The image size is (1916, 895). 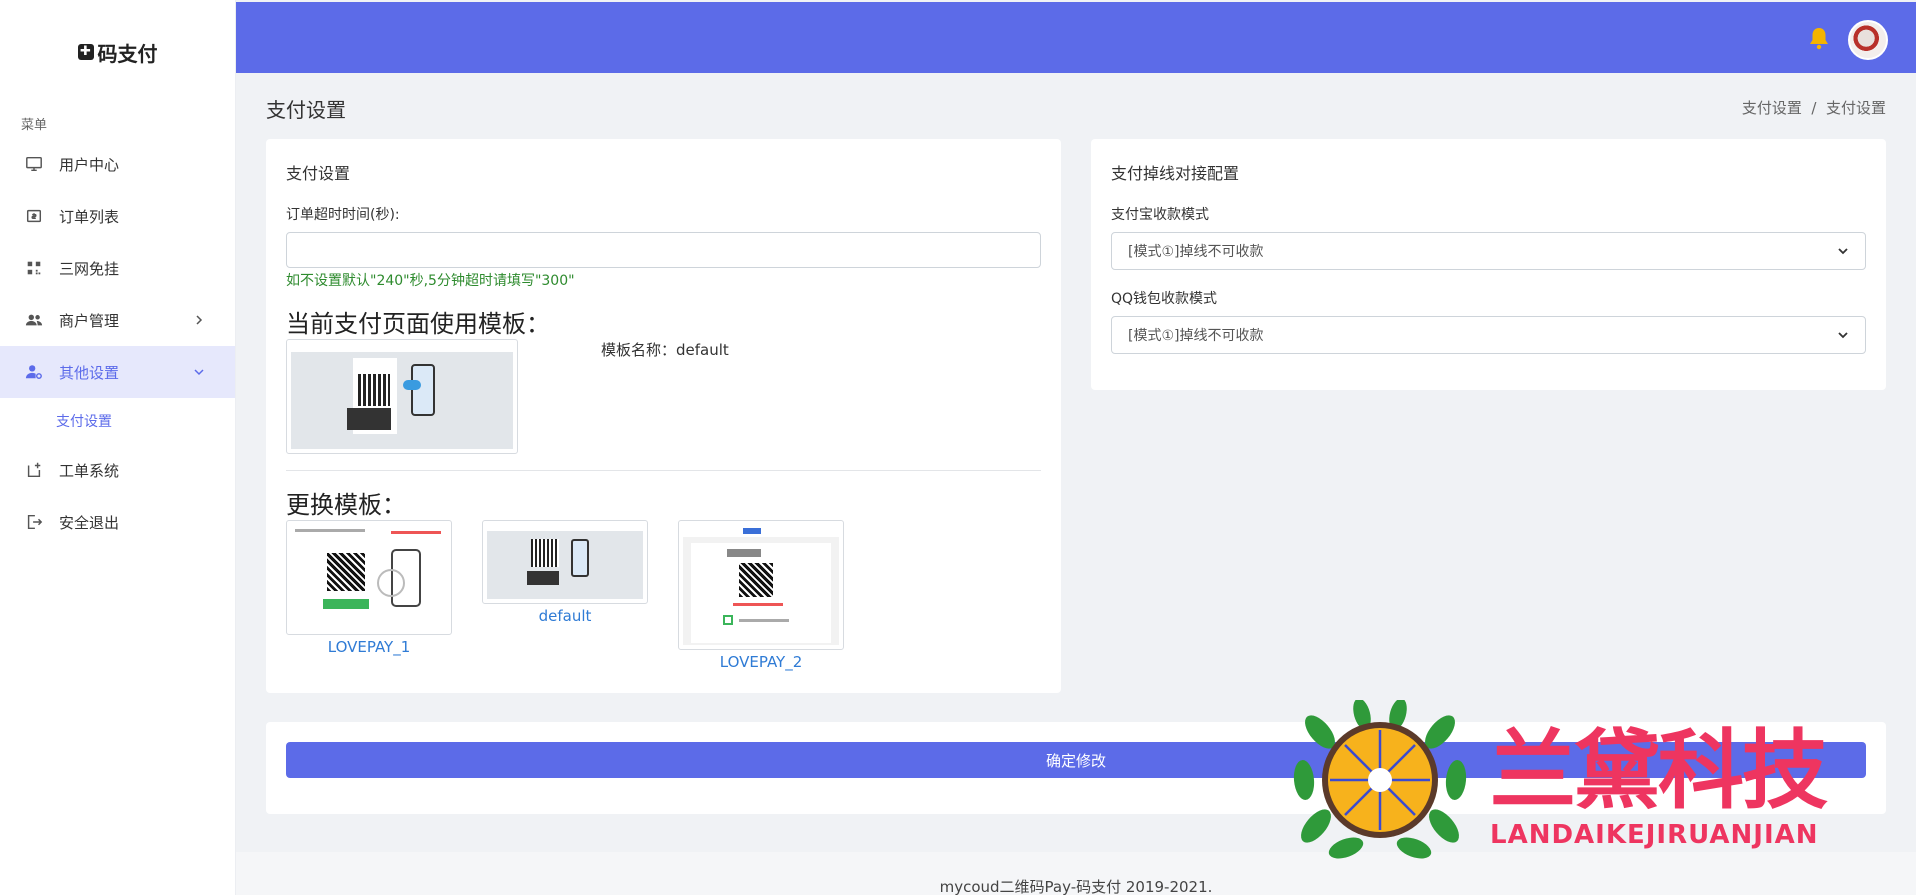 What do you see at coordinates (1868, 40) in the screenshot?
I see `avatar` at bounding box center [1868, 40].